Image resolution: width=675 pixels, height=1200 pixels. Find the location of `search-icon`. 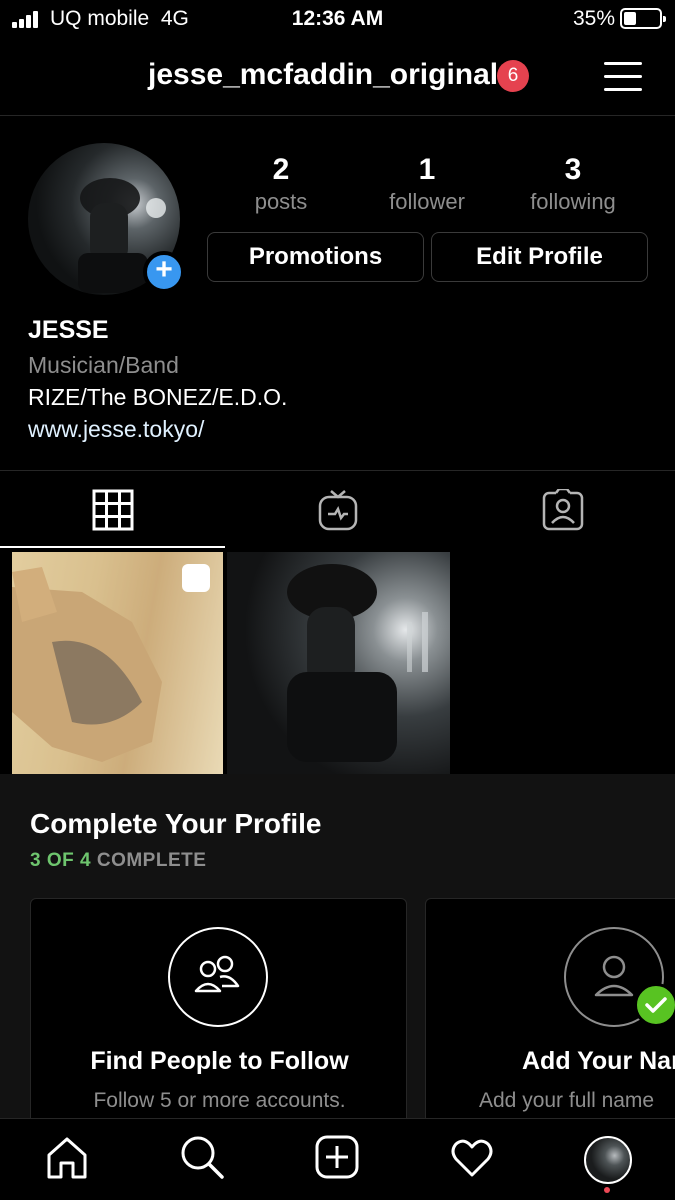

search-icon is located at coordinates (202, 1157).